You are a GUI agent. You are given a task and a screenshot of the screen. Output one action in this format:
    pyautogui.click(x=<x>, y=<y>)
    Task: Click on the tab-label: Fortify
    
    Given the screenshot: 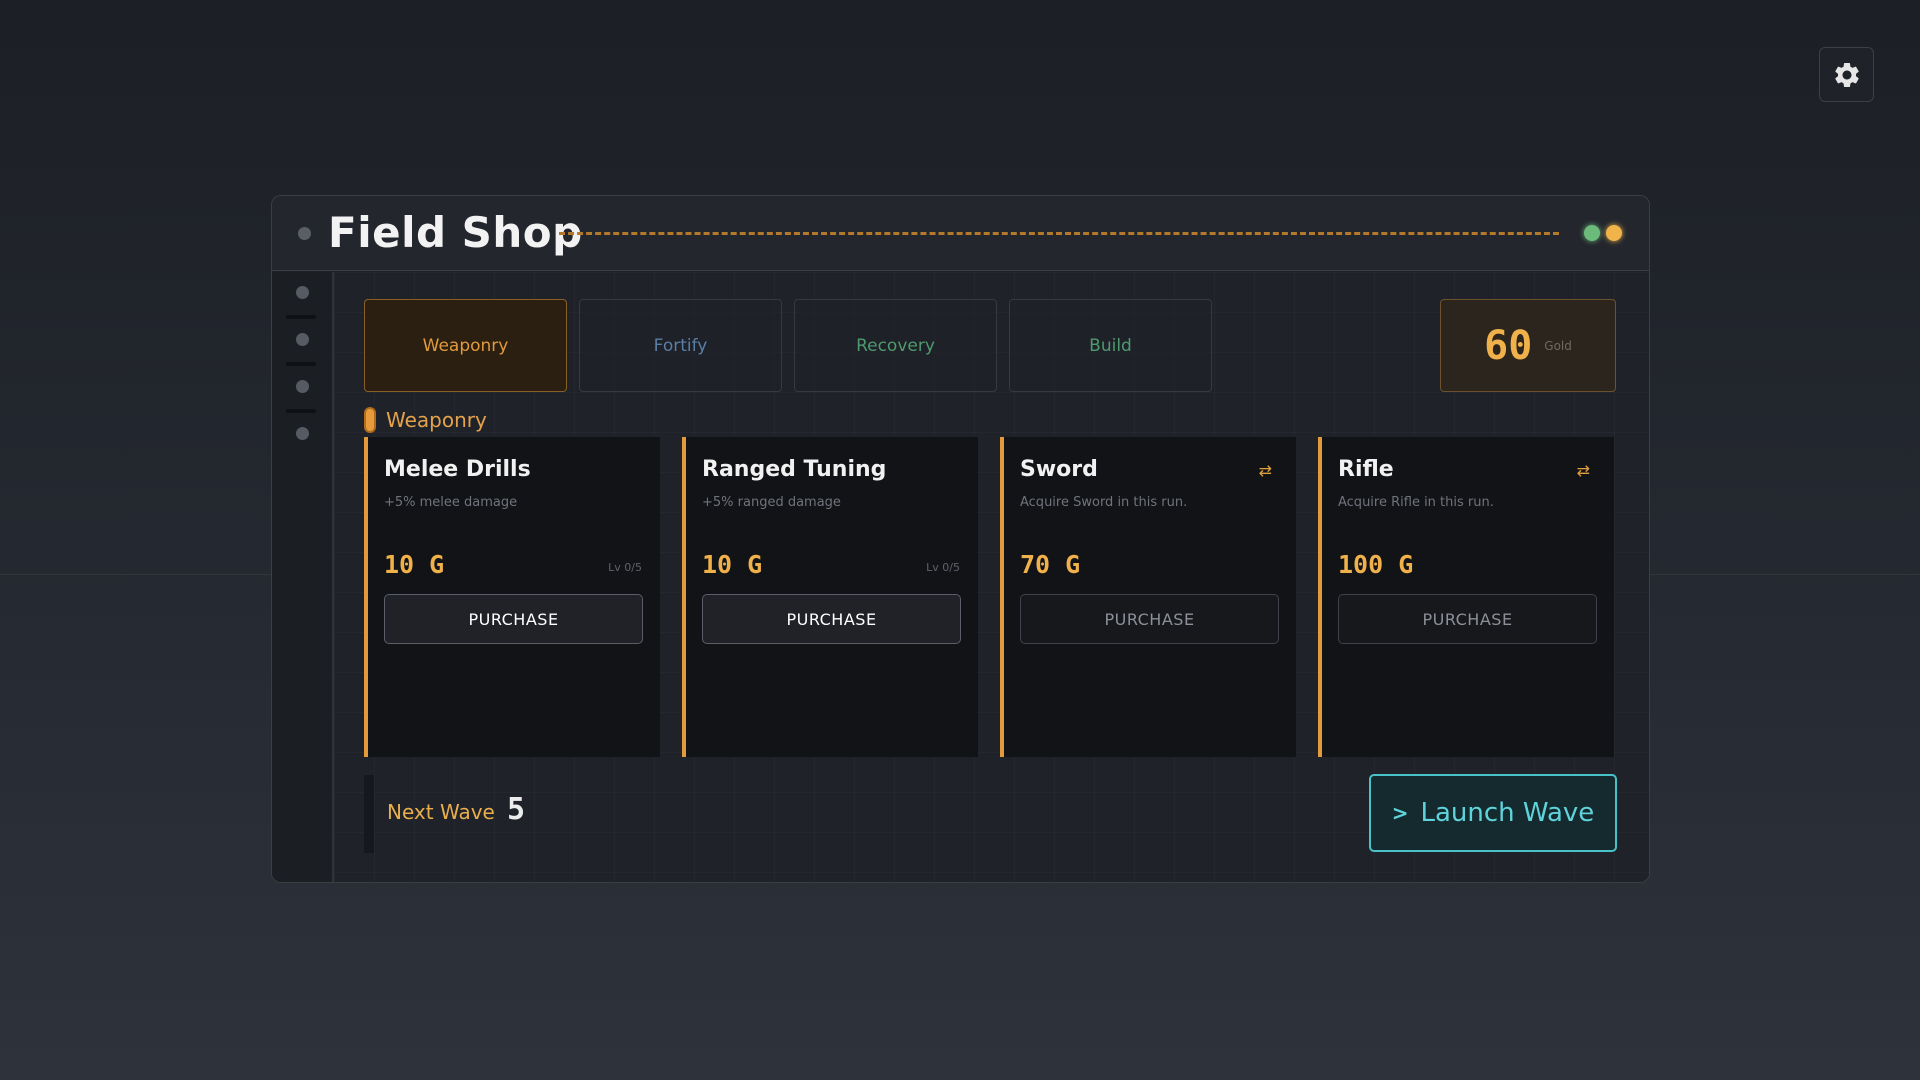 What is the action you would take?
    pyautogui.click(x=680, y=345)
    